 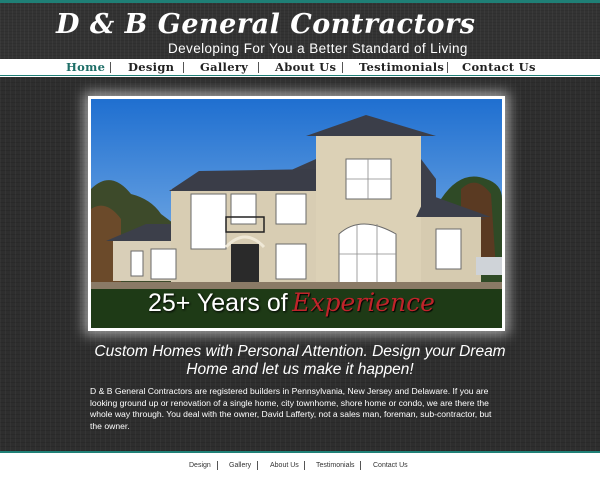 I want to click on footer-link-testimonials: Testimonials, so click(x=335, y=465).